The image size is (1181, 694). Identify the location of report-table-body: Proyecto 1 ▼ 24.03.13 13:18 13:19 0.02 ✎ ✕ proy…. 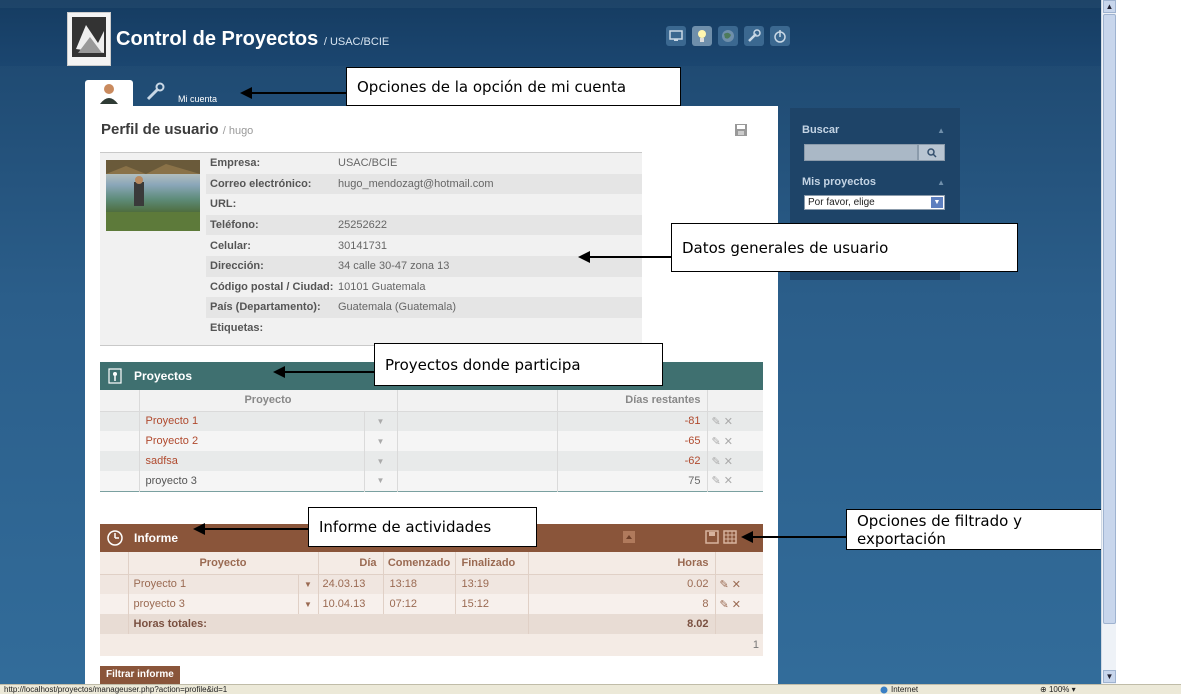
(431, 594).